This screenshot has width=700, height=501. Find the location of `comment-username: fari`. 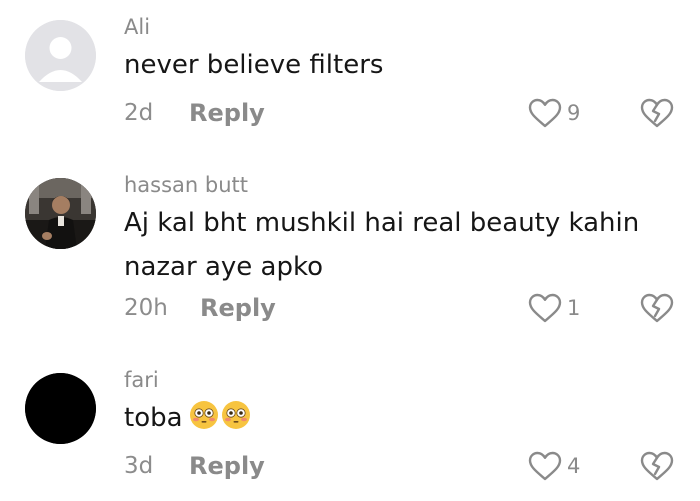

comment-username: fari is located at coordinates (141, 380).